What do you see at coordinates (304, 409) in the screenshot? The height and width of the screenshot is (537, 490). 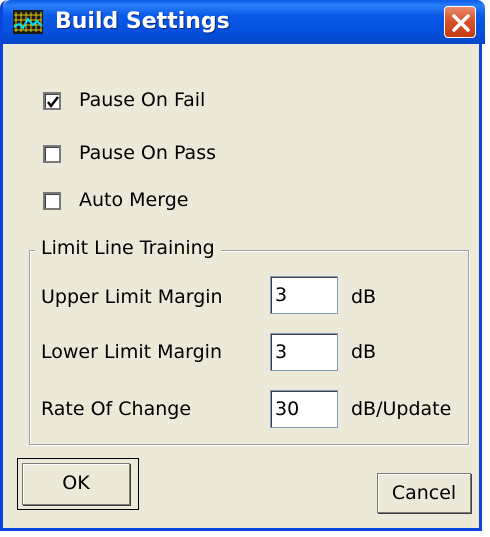 I see `rate-of-change-input` at bounding box center [304, 409].